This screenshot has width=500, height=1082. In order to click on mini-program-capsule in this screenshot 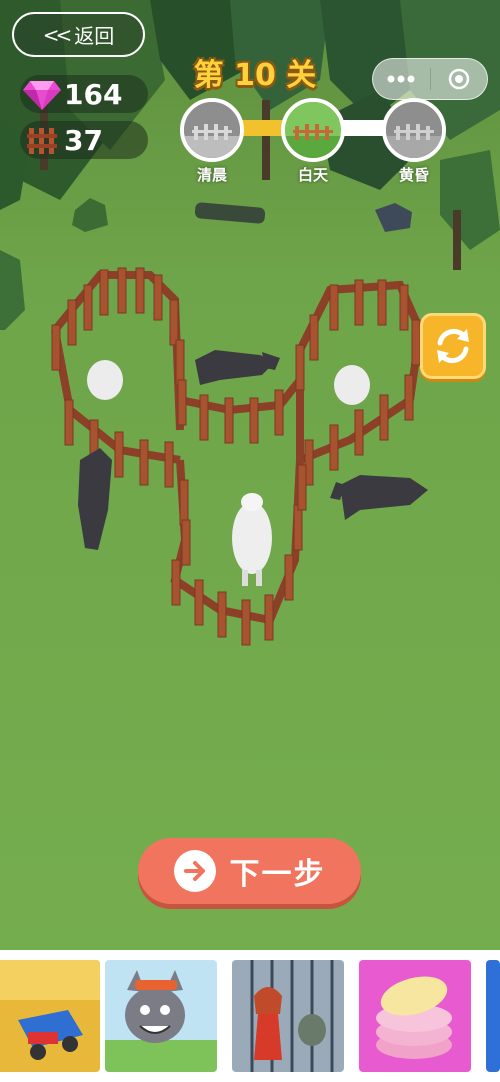, I will do `click(430, 79)`.